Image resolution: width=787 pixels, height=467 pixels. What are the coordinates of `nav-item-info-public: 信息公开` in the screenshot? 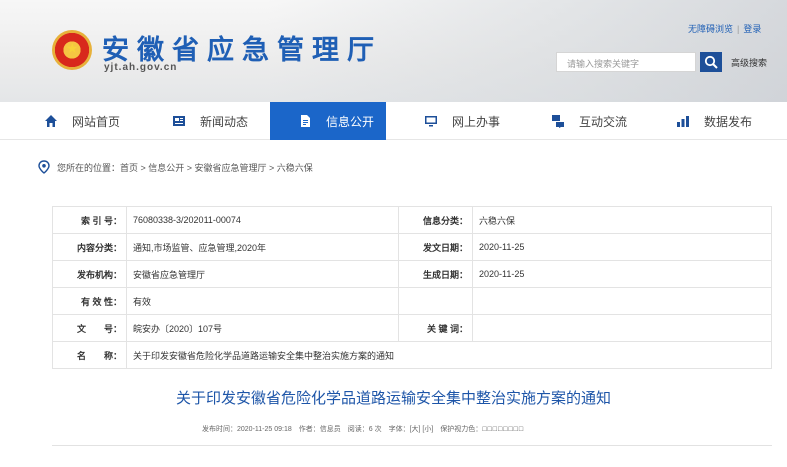 It's located at (328, 121).